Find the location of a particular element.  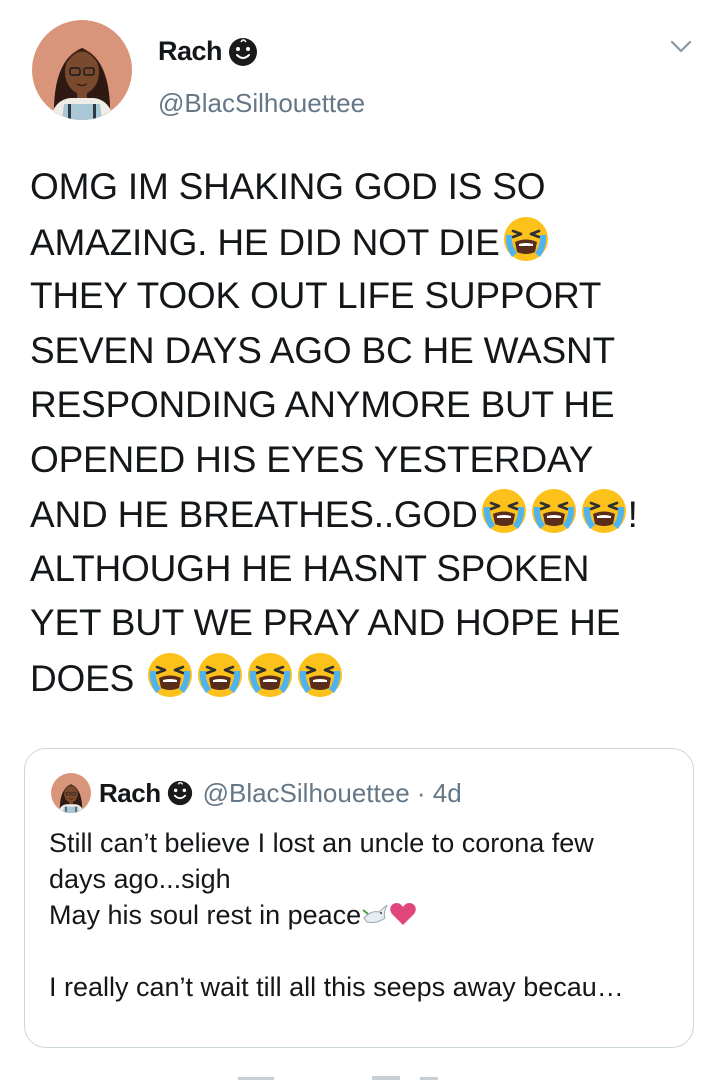

cropped-text-fragment is located at coordinates (338, 1078).